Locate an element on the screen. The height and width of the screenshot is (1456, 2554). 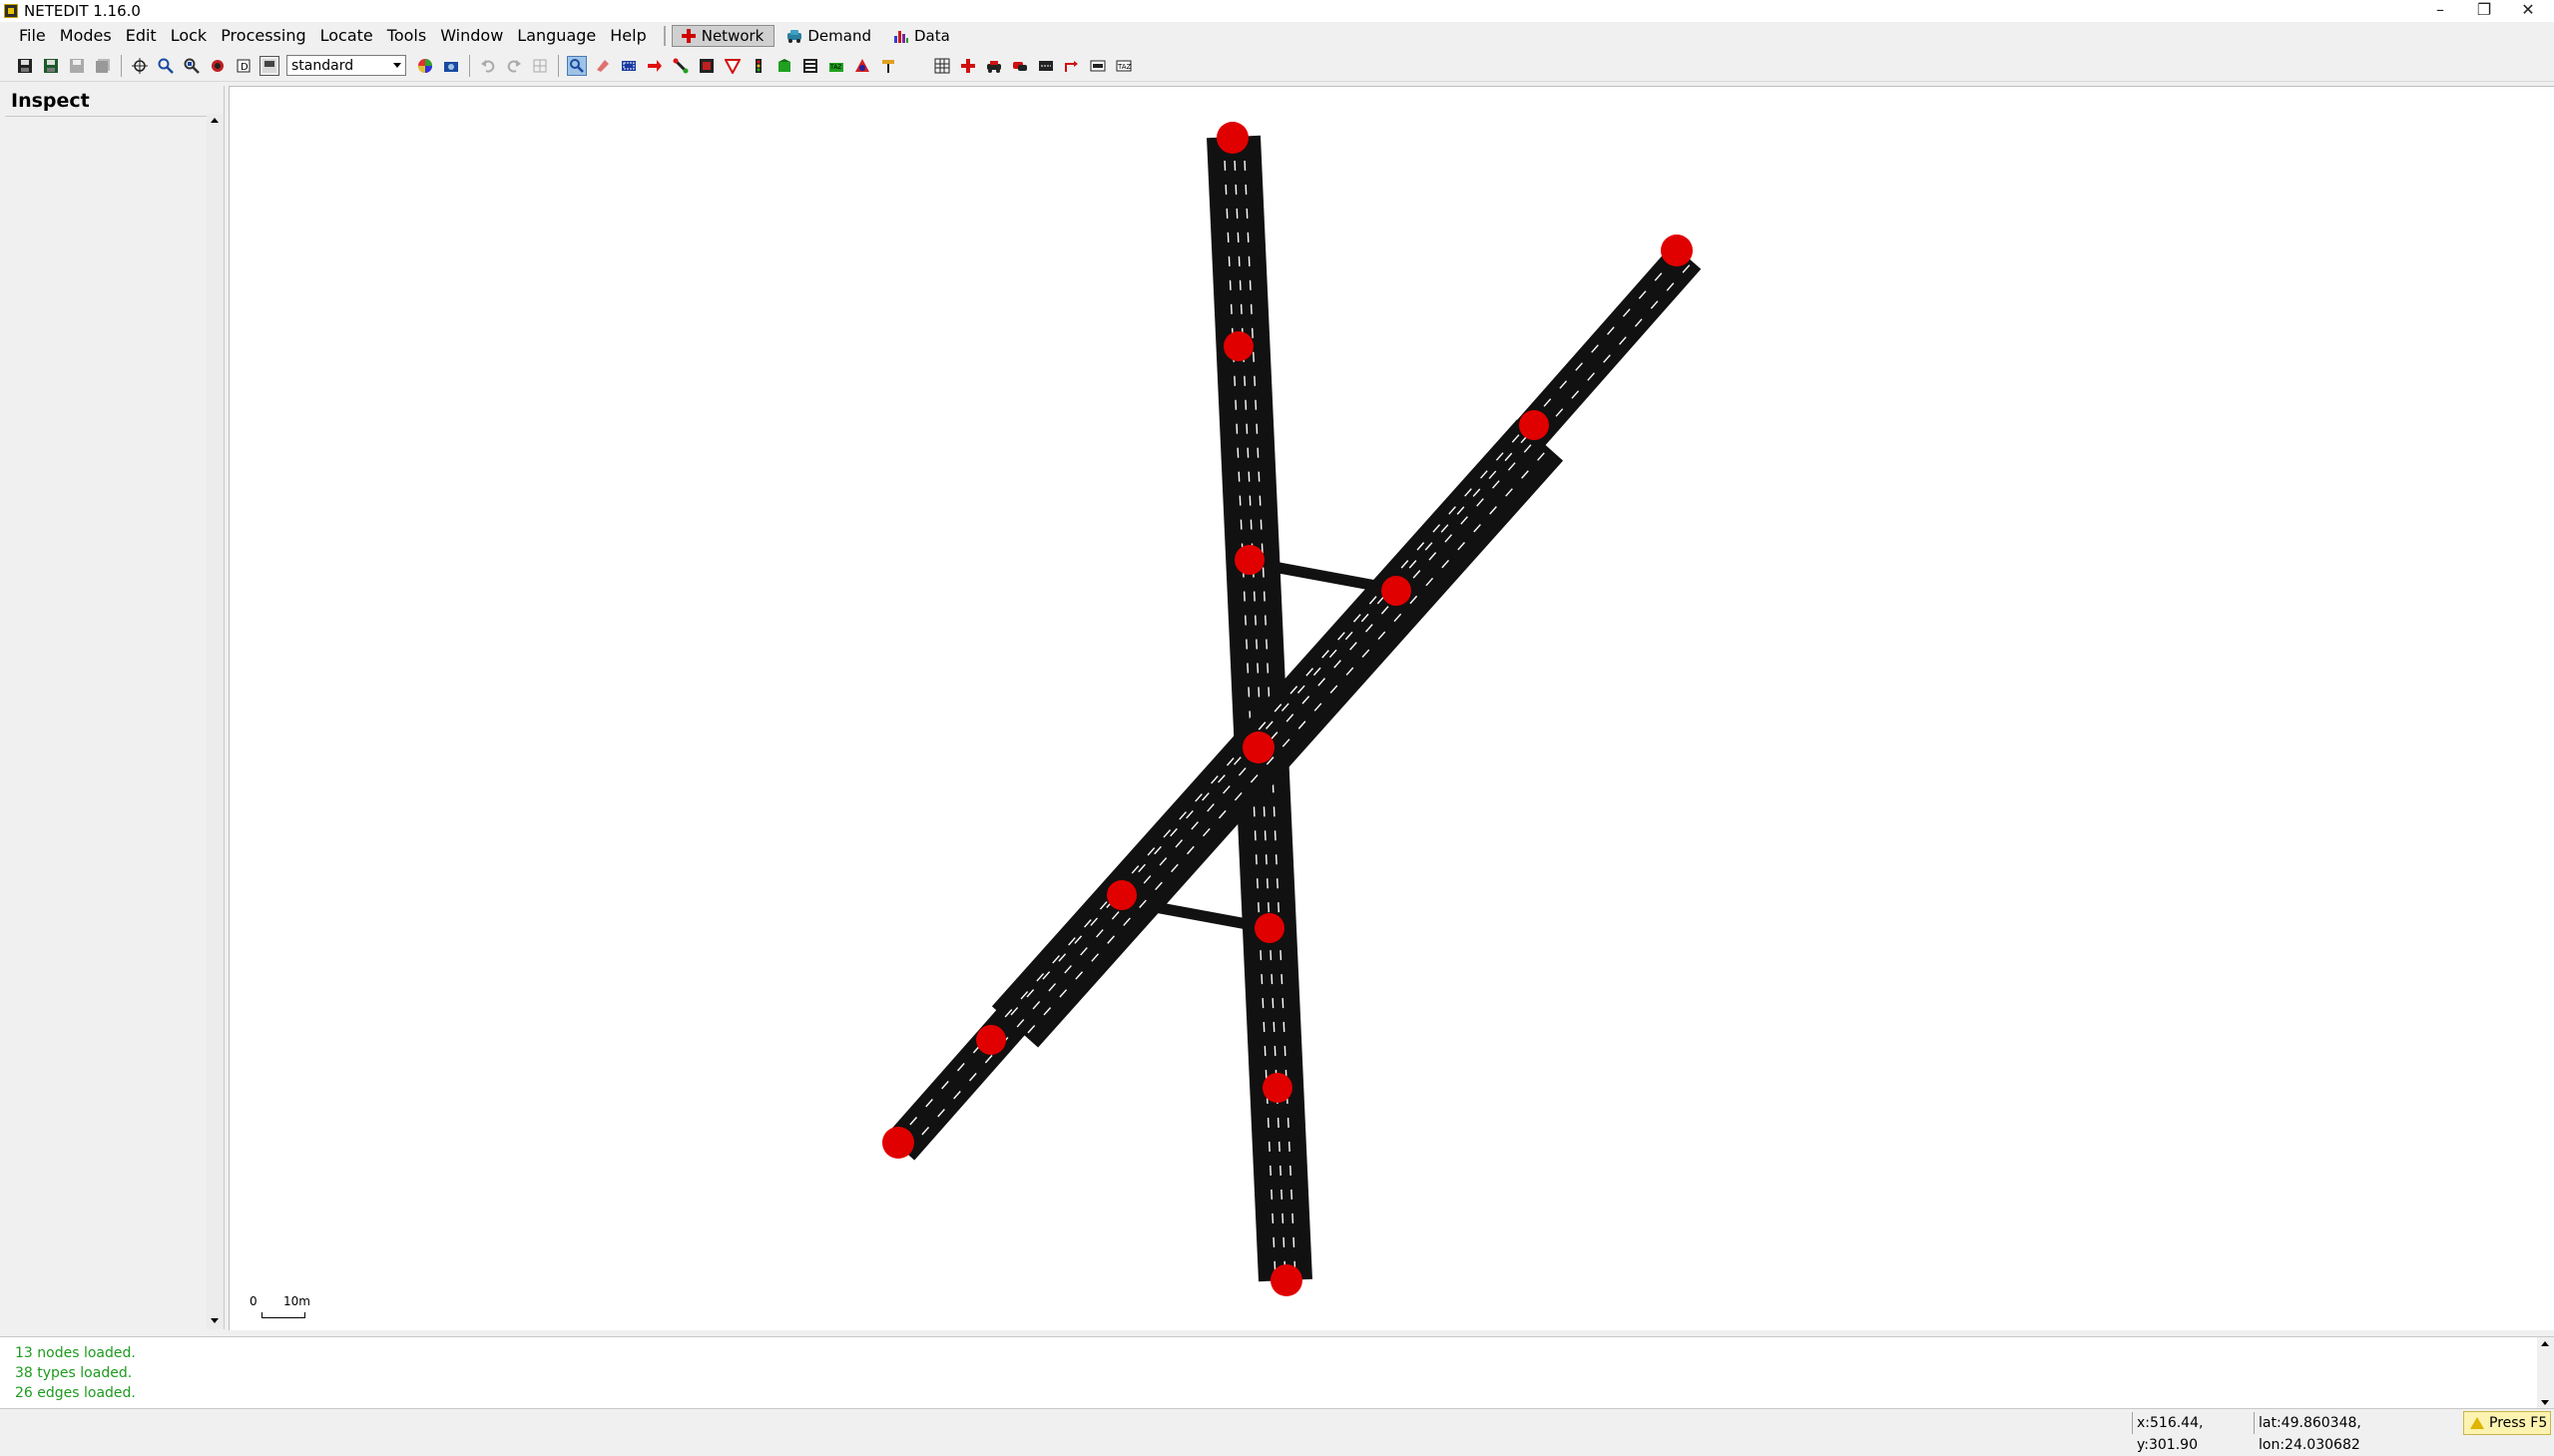
delete-mode-icon is located at coordinates (603, 66).